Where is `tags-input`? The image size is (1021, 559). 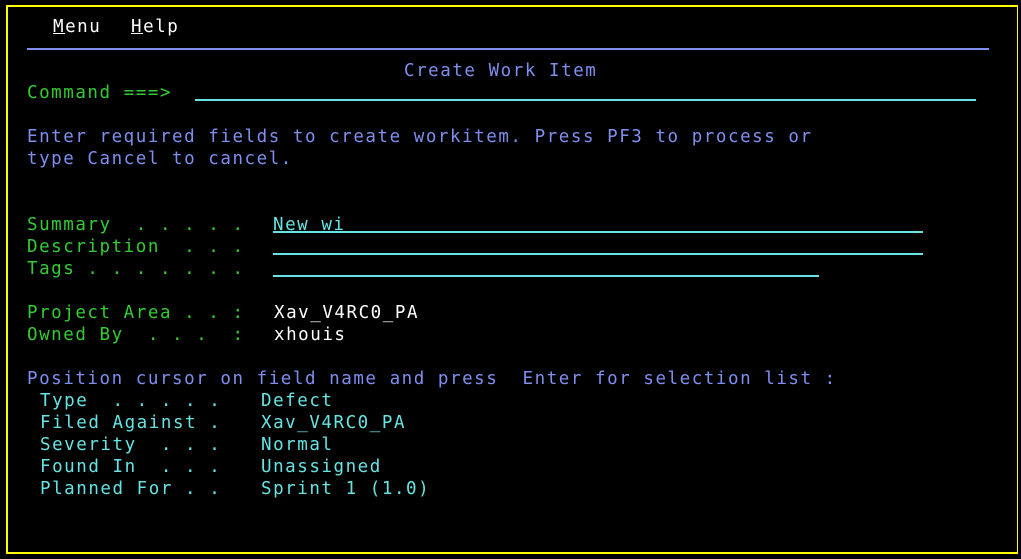 tags-input is located at coordinates (546, 276).